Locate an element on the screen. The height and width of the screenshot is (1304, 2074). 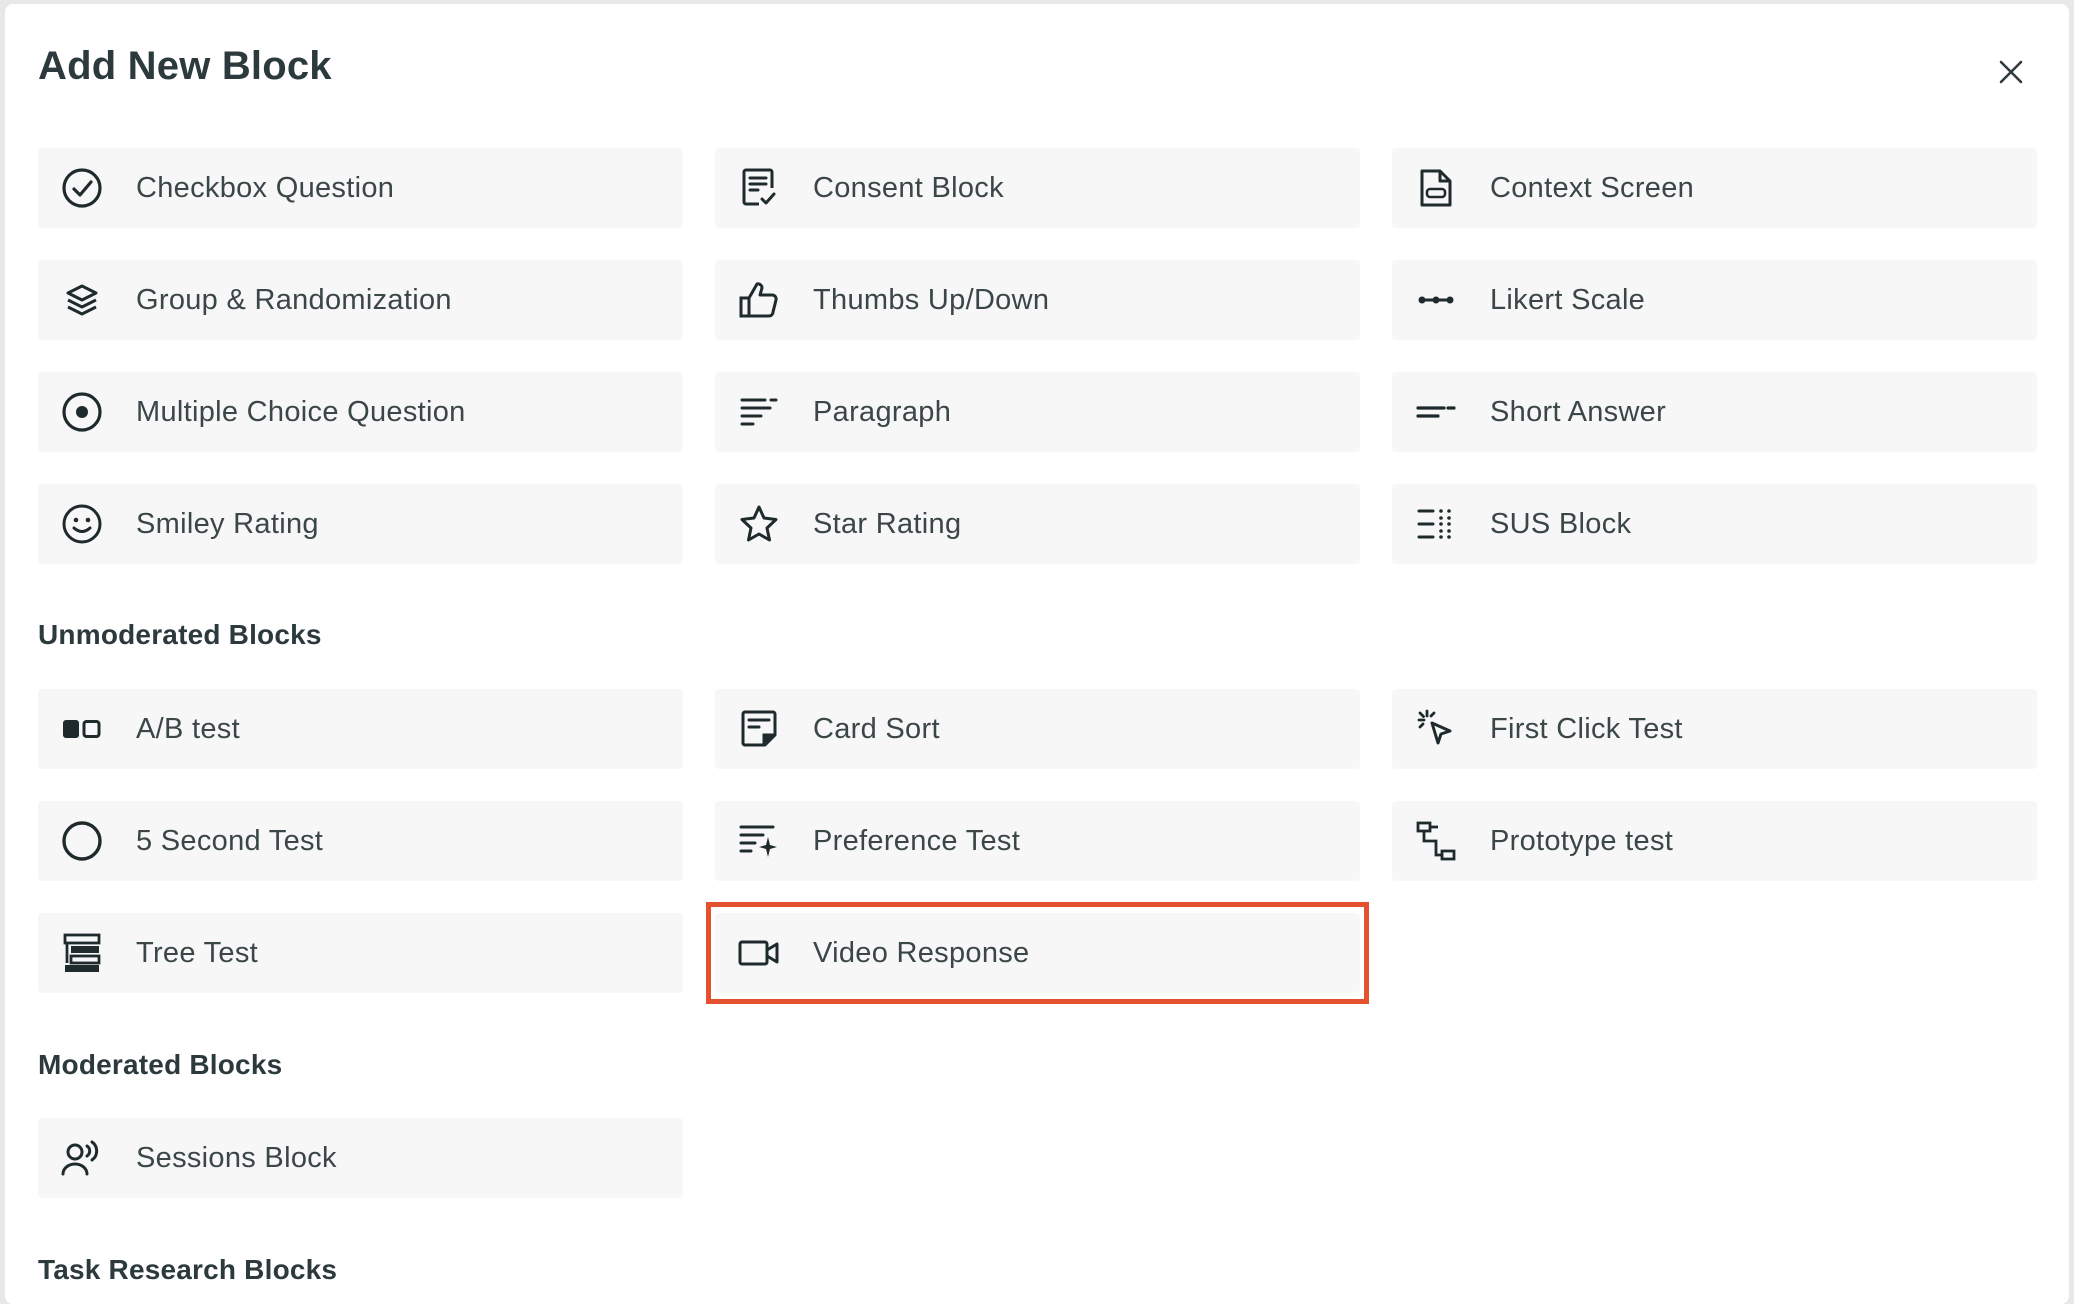
video-camera-icon is located at coordinates (759, 953).